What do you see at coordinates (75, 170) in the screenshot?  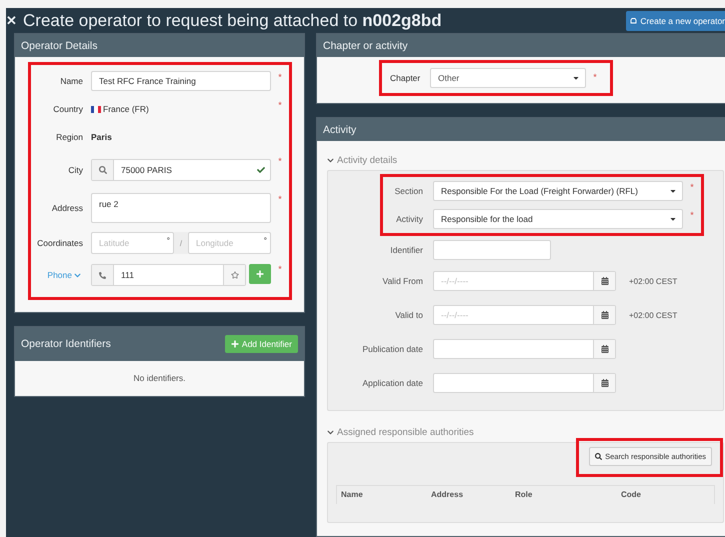 I see `field-label: City` at bounding box center [75, 170].